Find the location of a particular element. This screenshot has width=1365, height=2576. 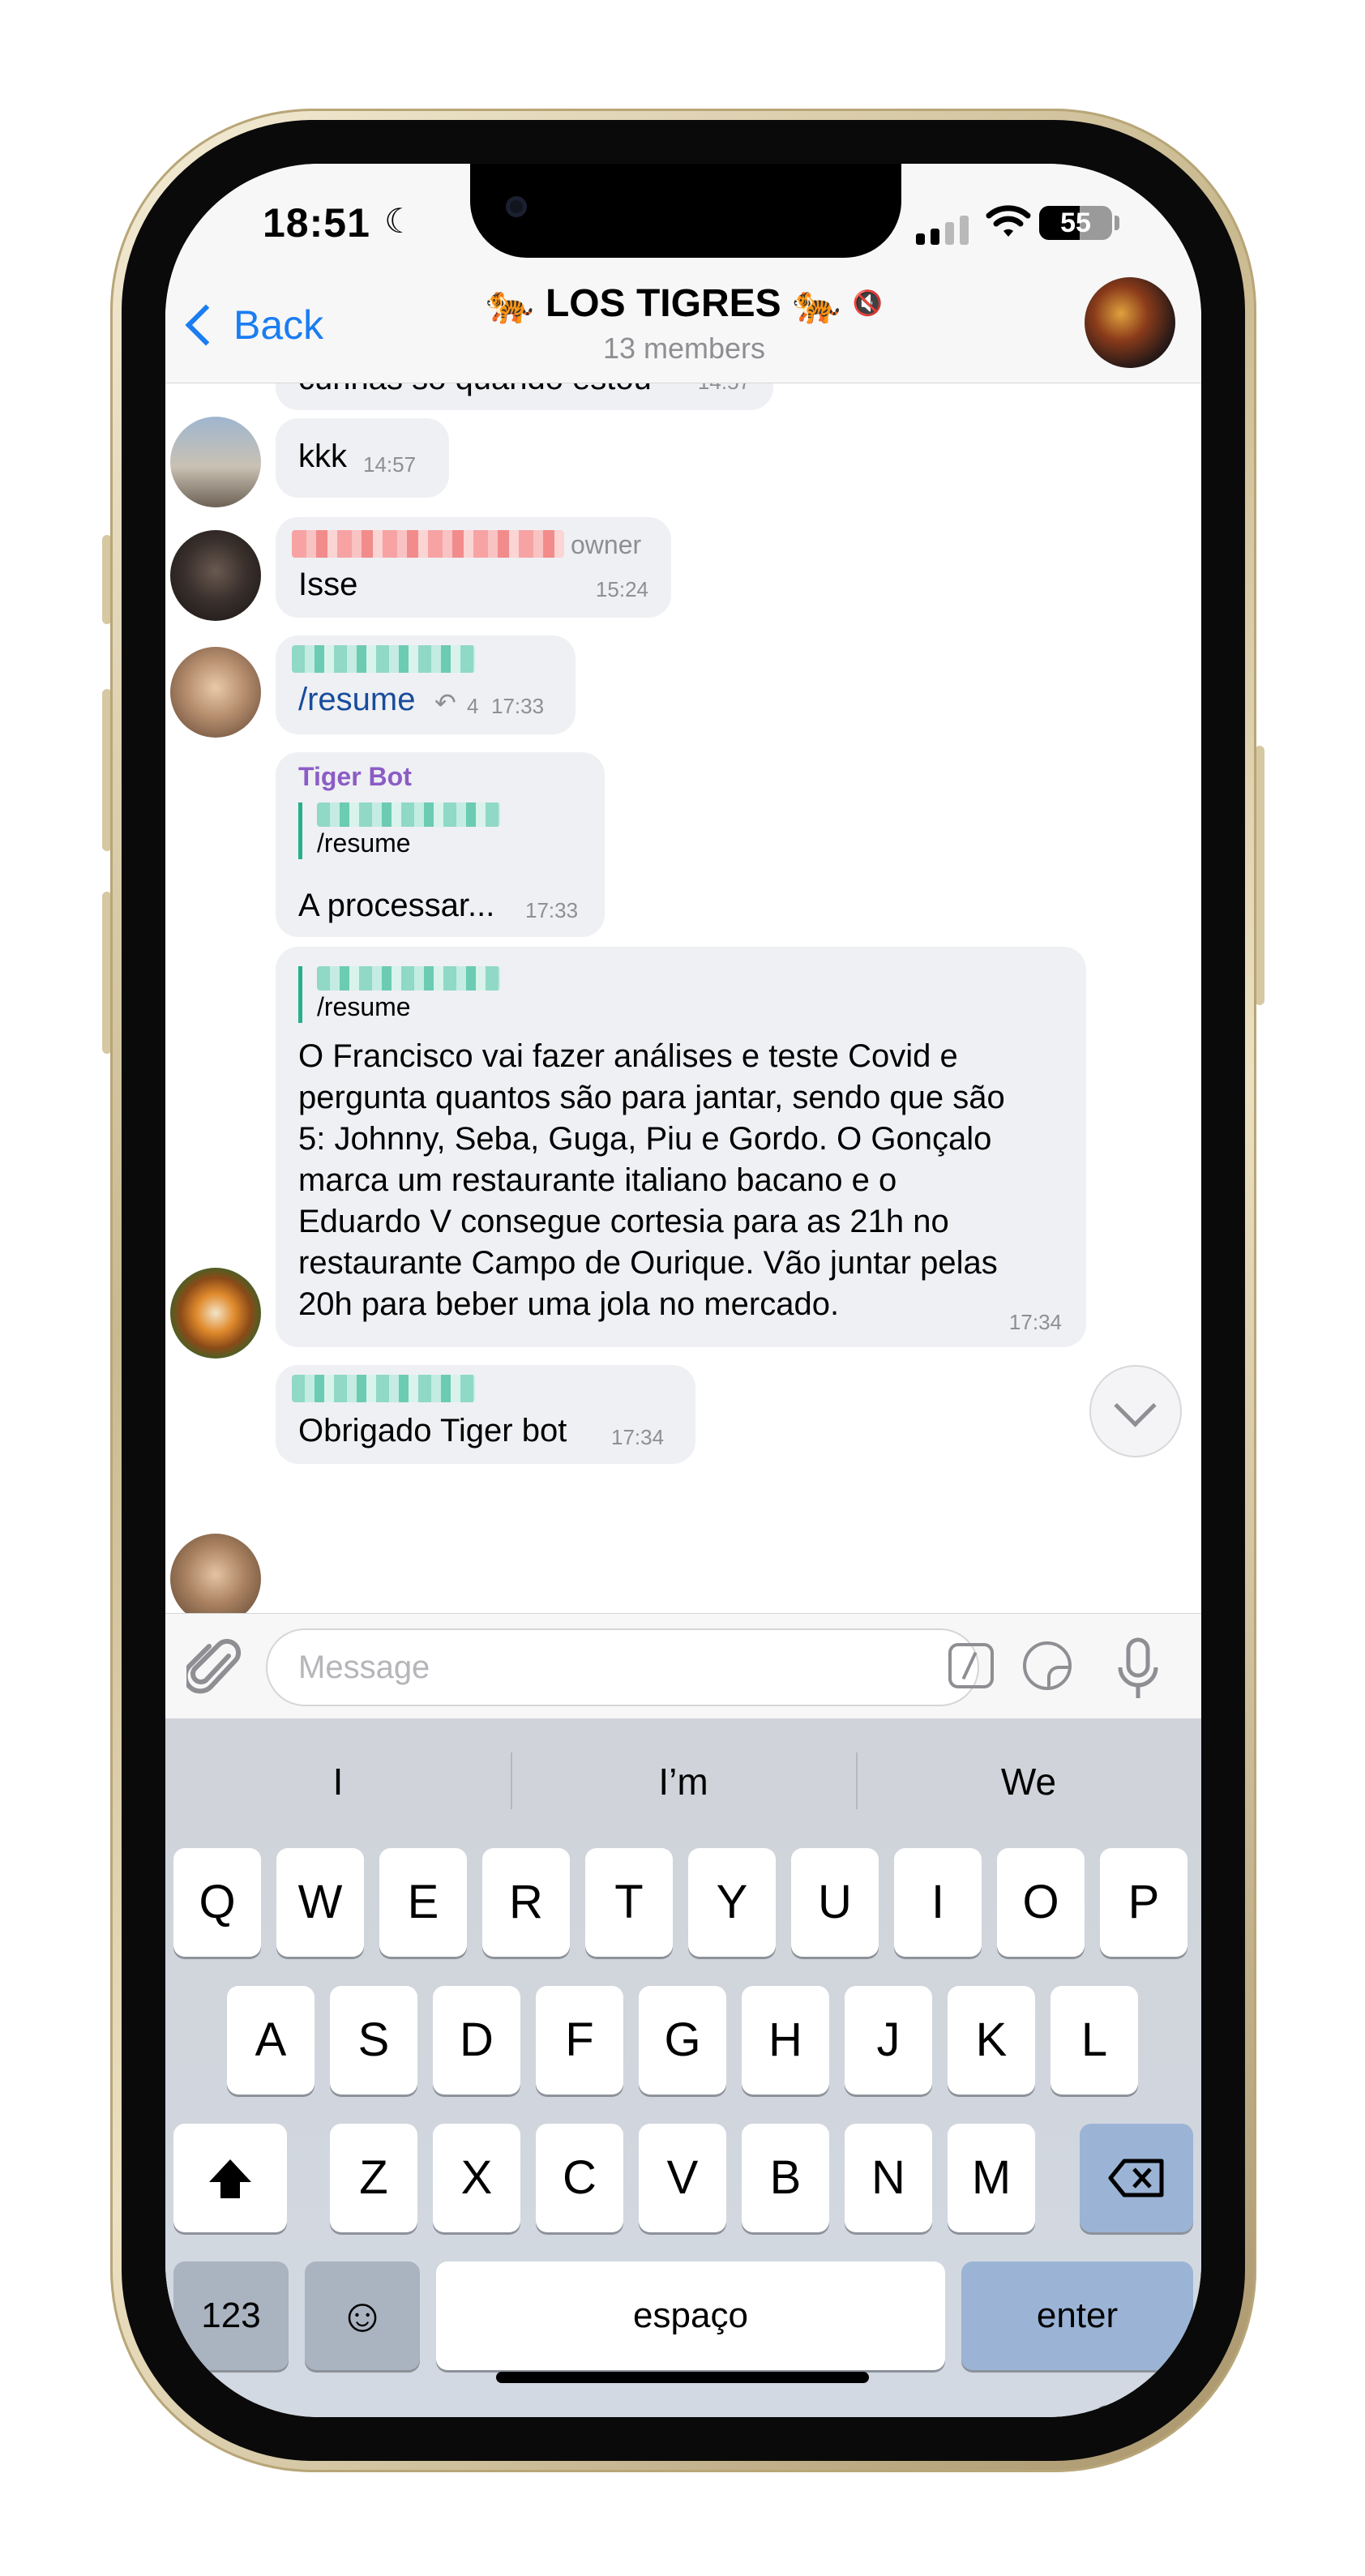

key-u: U is located at coordinates (835, 1902).